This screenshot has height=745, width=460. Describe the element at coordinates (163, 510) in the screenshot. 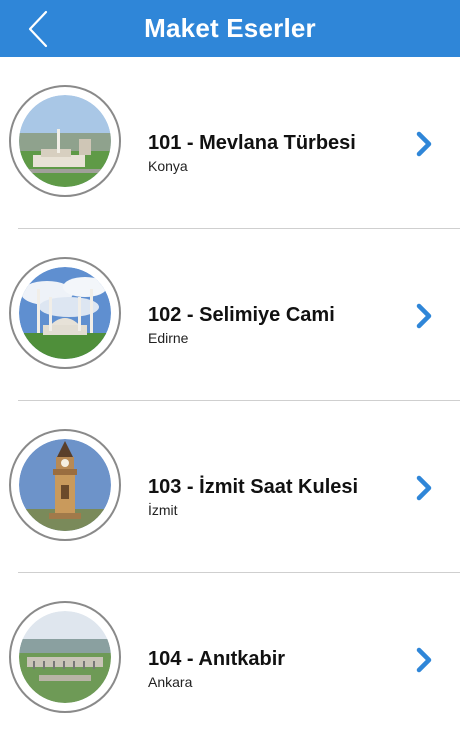

I see `item-subtitle: İzmit` at that location.